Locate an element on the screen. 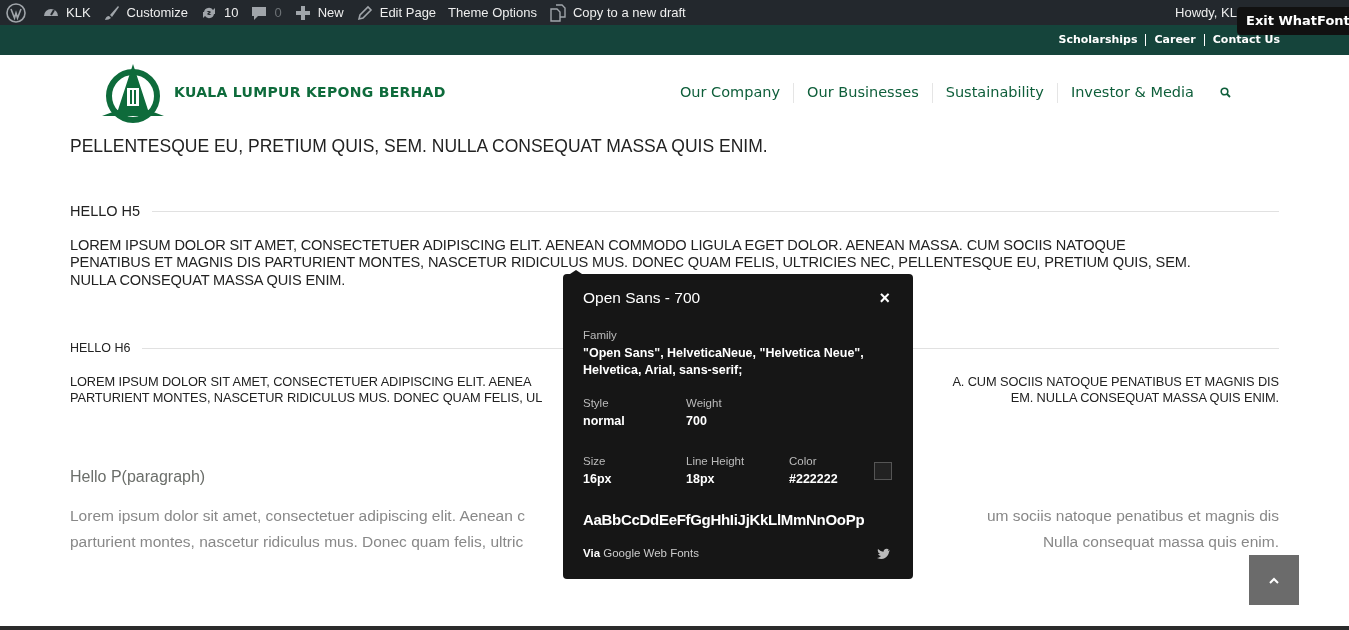 The width and height of the screenshot is (1349, 630). text-line: LOREM IPSUM DOLOR SIT AMET, CONSECTETUER ADIPISCING ELIT. AENEA is located at coordinates (301, 382).